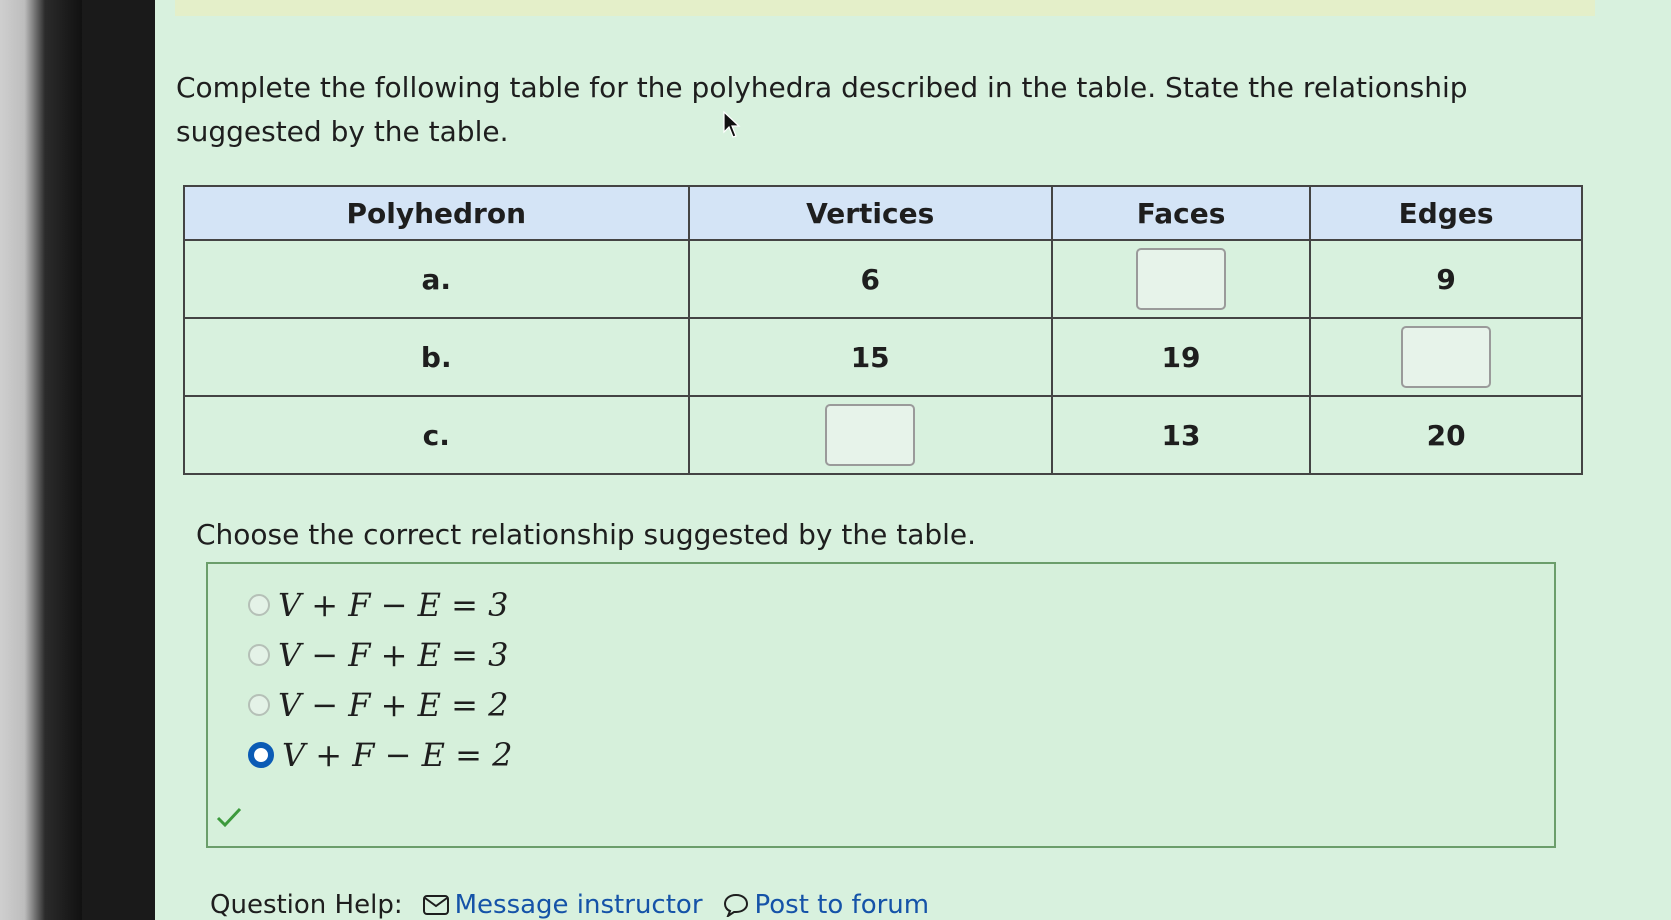 The image size is (1671, 920). Describe the element at coordinates (436, 213) in the screenshot. I see `header-polyhedron: Polyhedron` at that location.